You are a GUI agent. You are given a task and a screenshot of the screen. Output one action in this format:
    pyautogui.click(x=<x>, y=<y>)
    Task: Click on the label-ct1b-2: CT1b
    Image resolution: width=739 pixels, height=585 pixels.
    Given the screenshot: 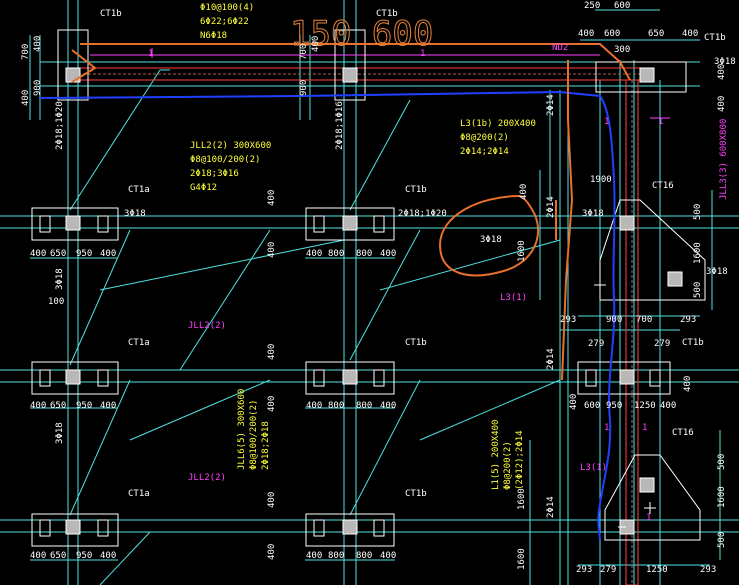 What is the action you would take?
    pyautogui.click(x=387, y=14)
    